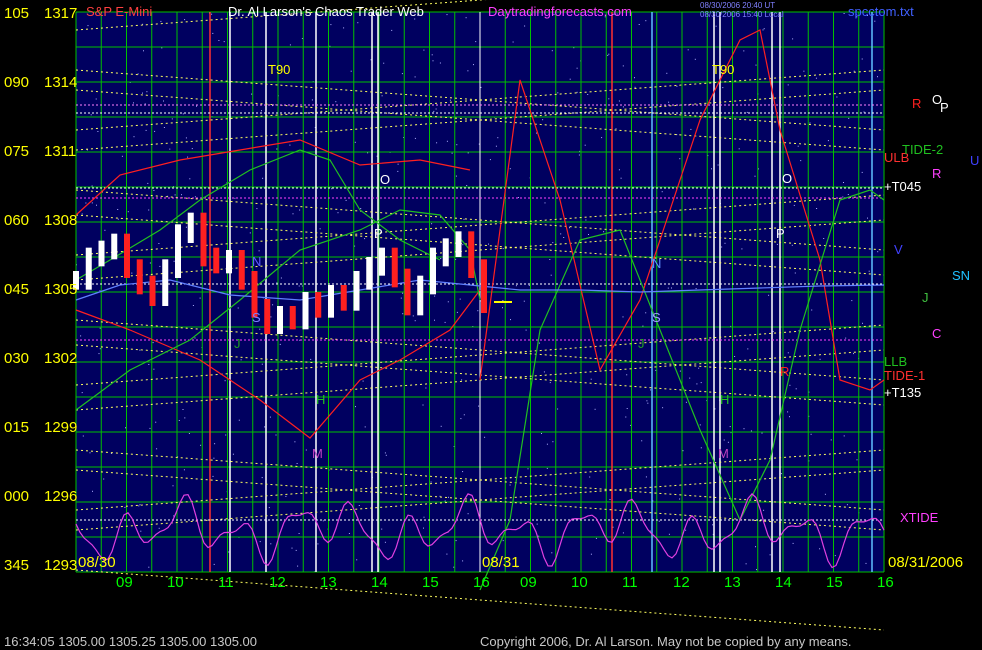  What do you see at coordinates (902, 186) in the screenshot?
I see `chart-marker-label: +T045` at bounding box center [902, 186].